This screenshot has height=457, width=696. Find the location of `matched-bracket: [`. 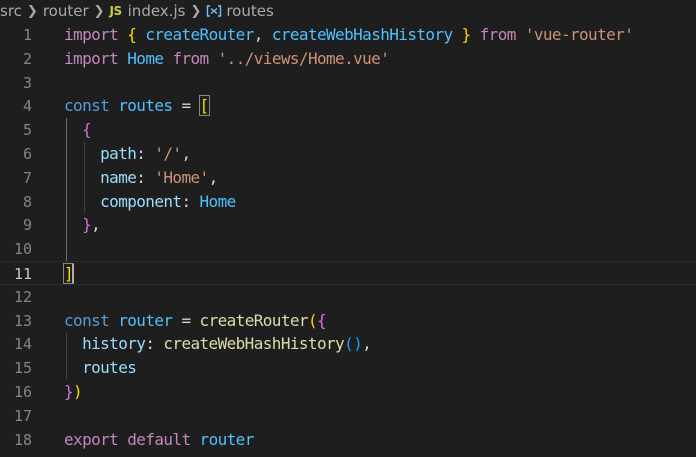

matched-bracket: [ is located at coordinates (204, 106).